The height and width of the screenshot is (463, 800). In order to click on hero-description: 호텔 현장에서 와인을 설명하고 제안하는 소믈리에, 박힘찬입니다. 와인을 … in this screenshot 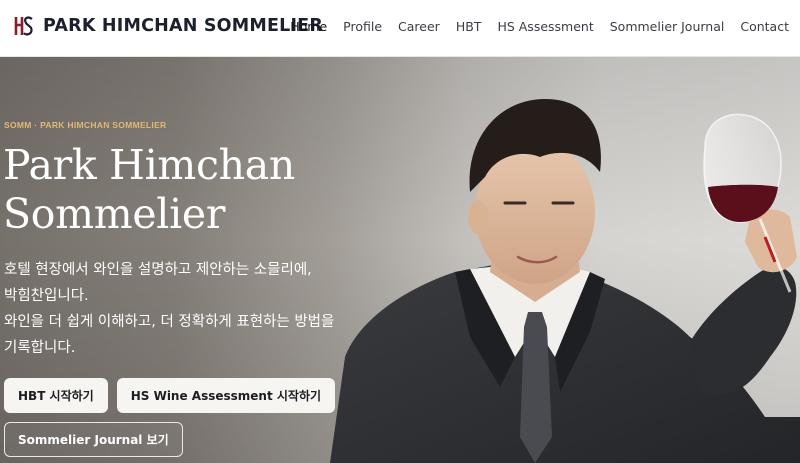, I will do `click(194, 309)`.